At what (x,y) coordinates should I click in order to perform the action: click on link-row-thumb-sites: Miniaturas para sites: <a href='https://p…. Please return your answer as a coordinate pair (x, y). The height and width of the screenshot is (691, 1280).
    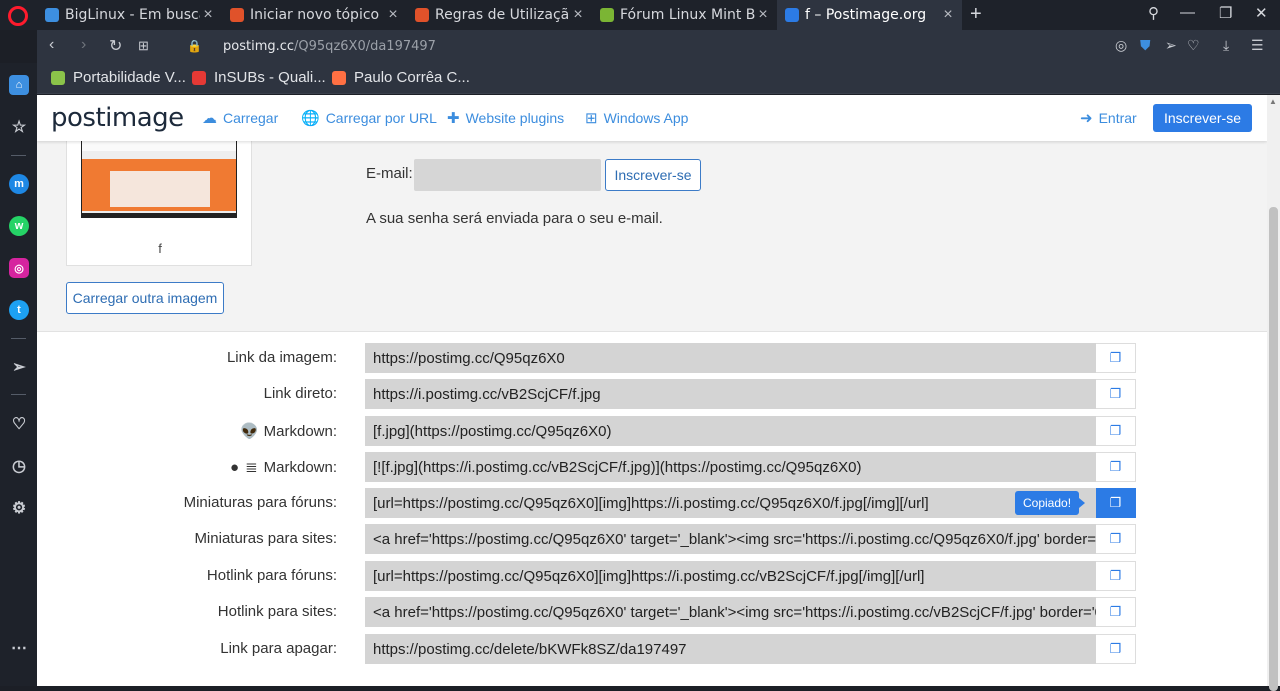
    Looking at the image, I should click on (652, 539).